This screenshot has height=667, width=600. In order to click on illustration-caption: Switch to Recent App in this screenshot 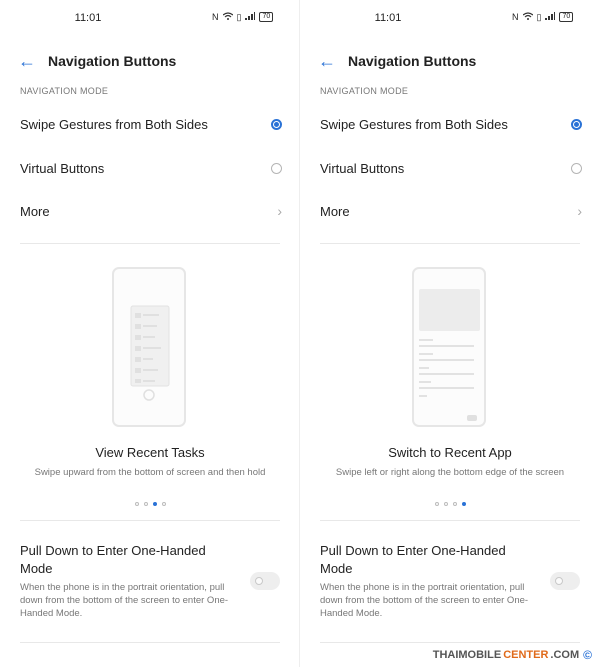, I will do `click(450, 452)`.